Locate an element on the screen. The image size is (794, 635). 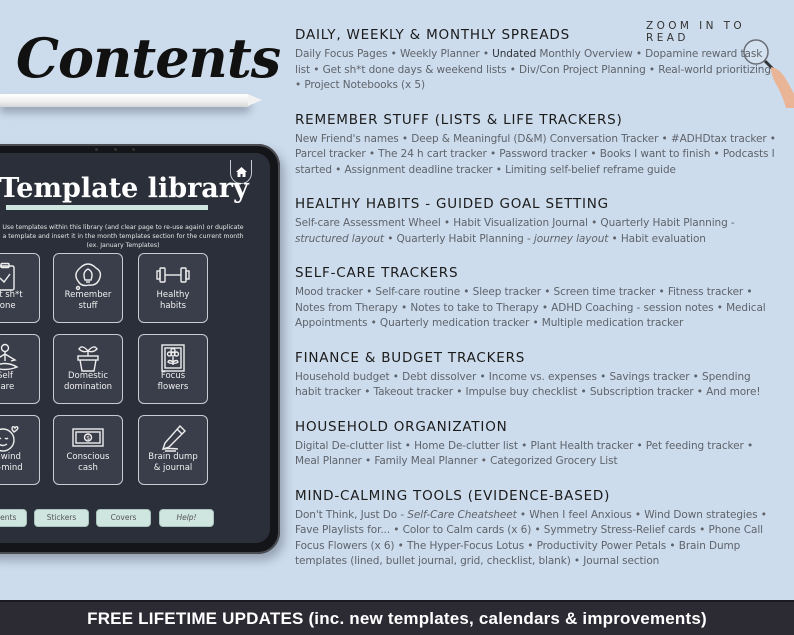
dumbbell-icon is located at coordinates (173, 275).